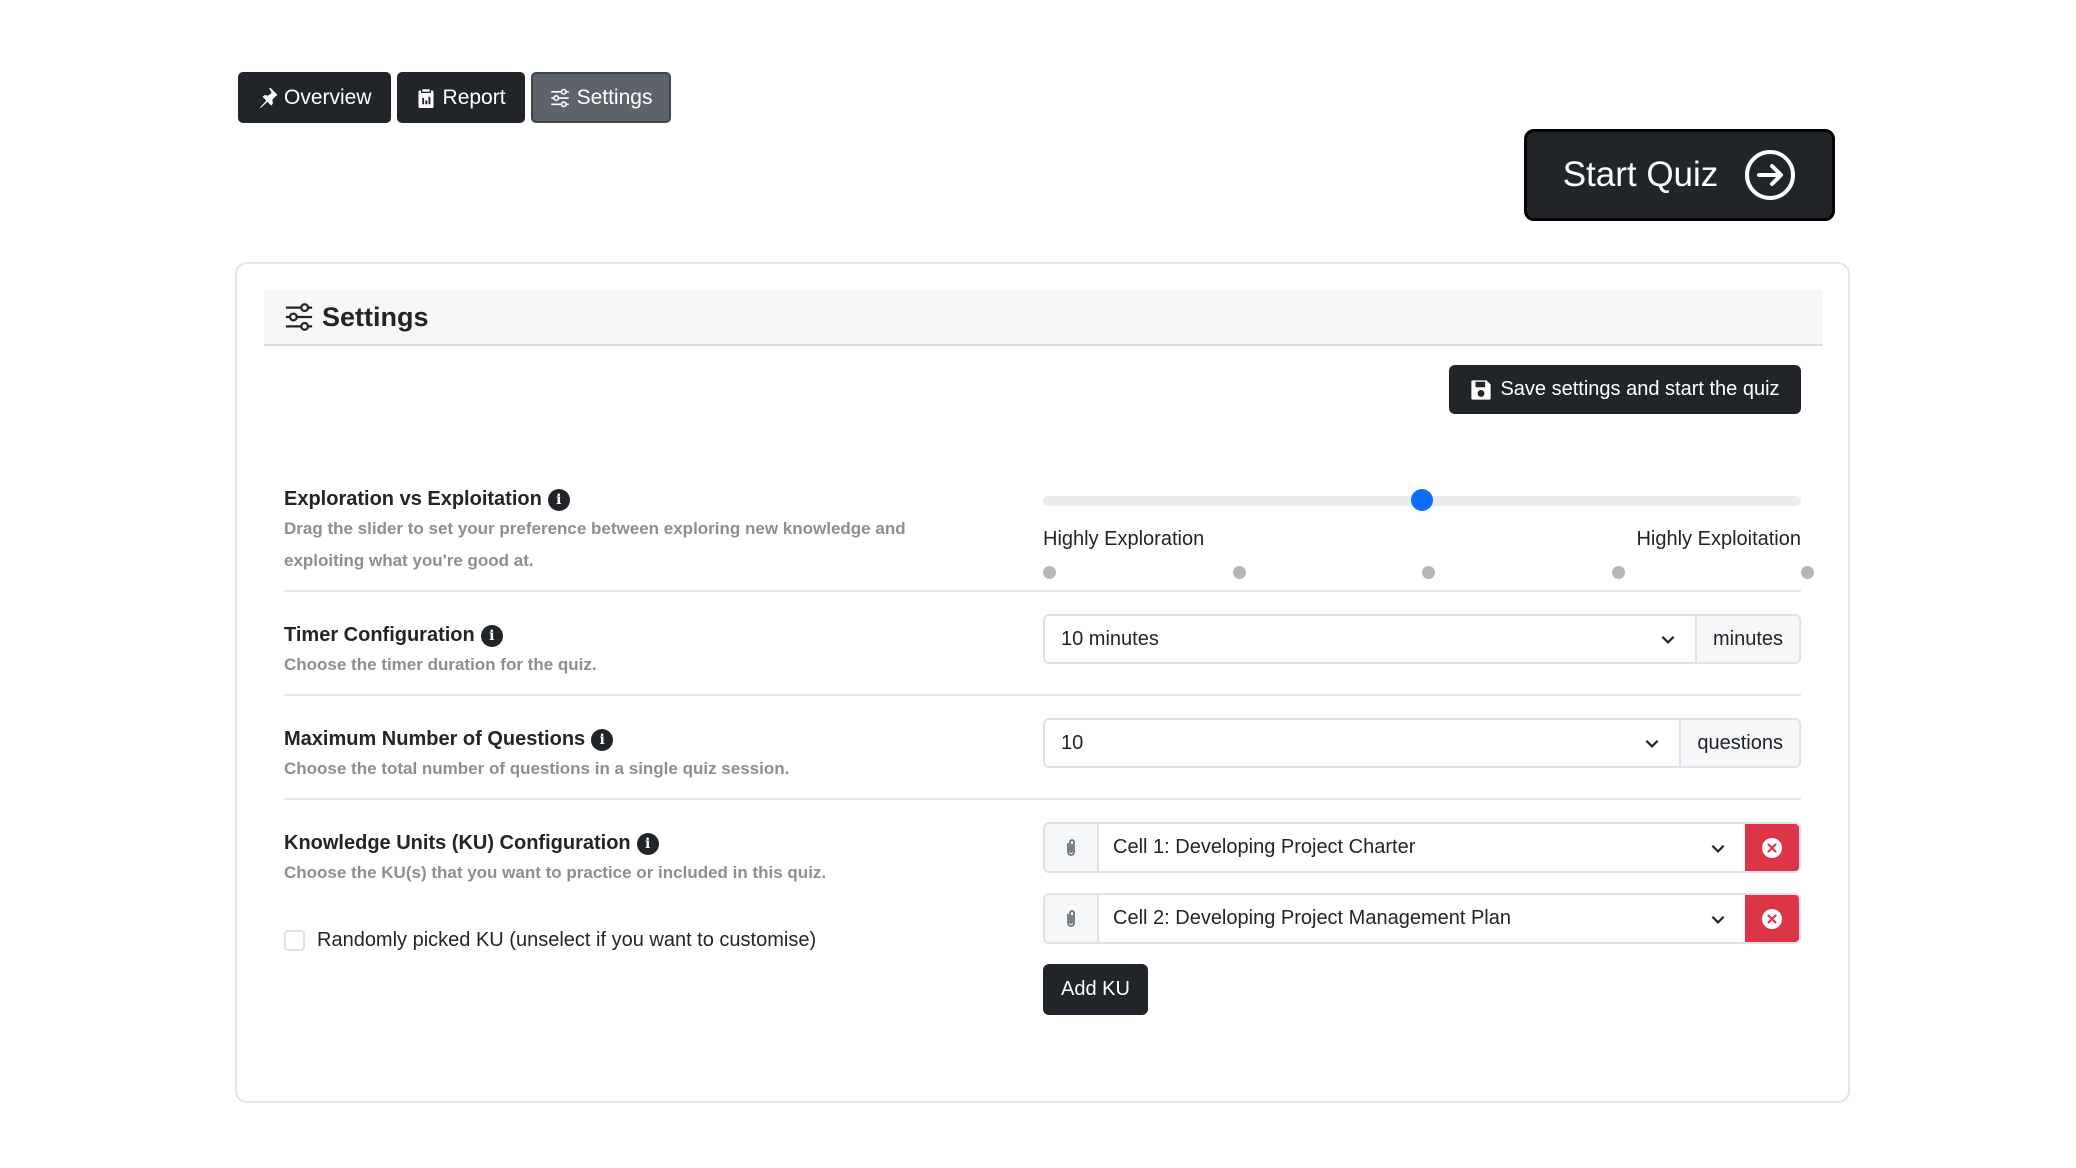 The width and height of the screenshot is (2076, 1168). What do you see at coordinates (457, 843) in the screenshot?
I see `ku-label: Knowledge Units (KU) Configuration` at bounding box center [457, 843].